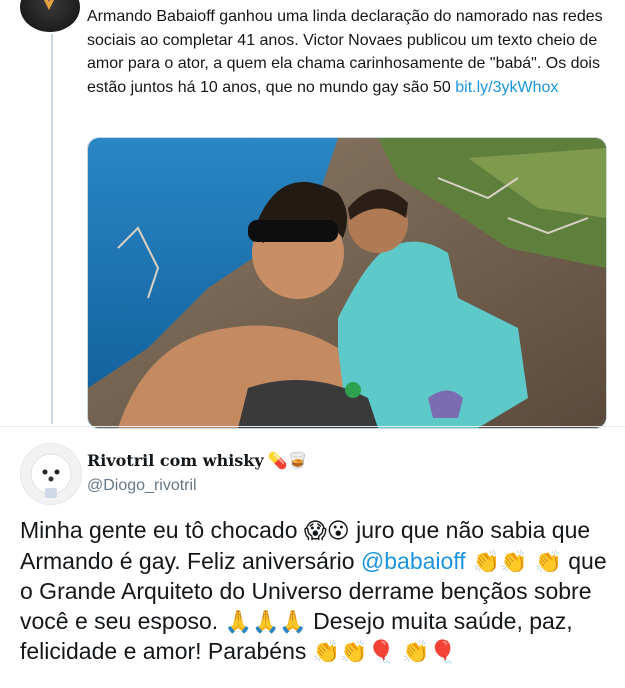 This screenshot has height=688, width=625. I want to click on quoted-tweet-link: bit.ly/3ykWhox, so click(506, 87).